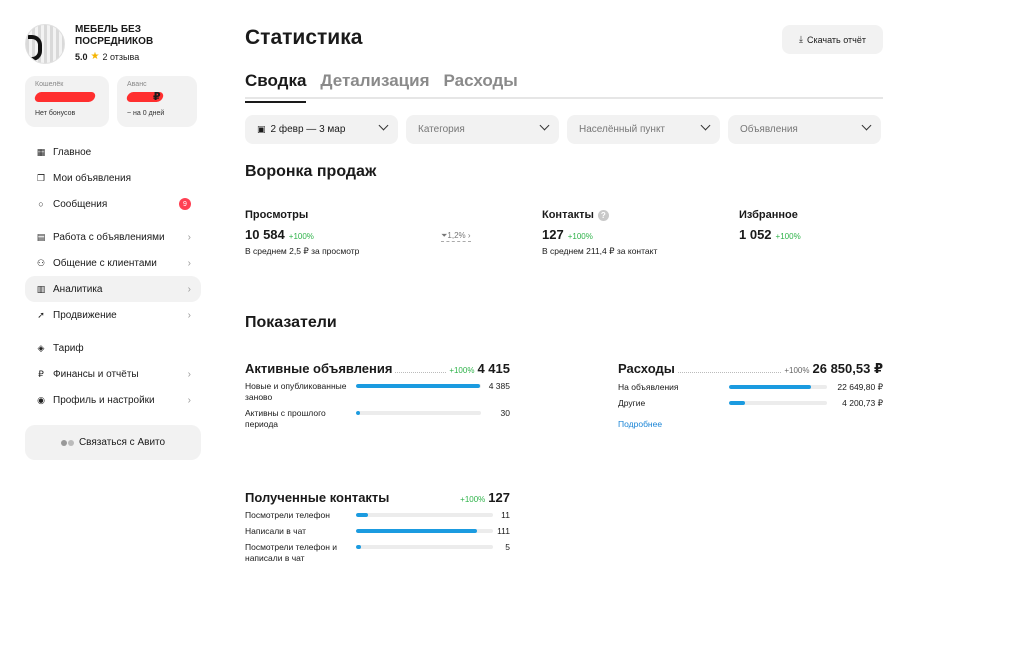  Describe the element at coordinates (481, 83) in the screenshot. I see `tab-expenses: Расходы` at that location.